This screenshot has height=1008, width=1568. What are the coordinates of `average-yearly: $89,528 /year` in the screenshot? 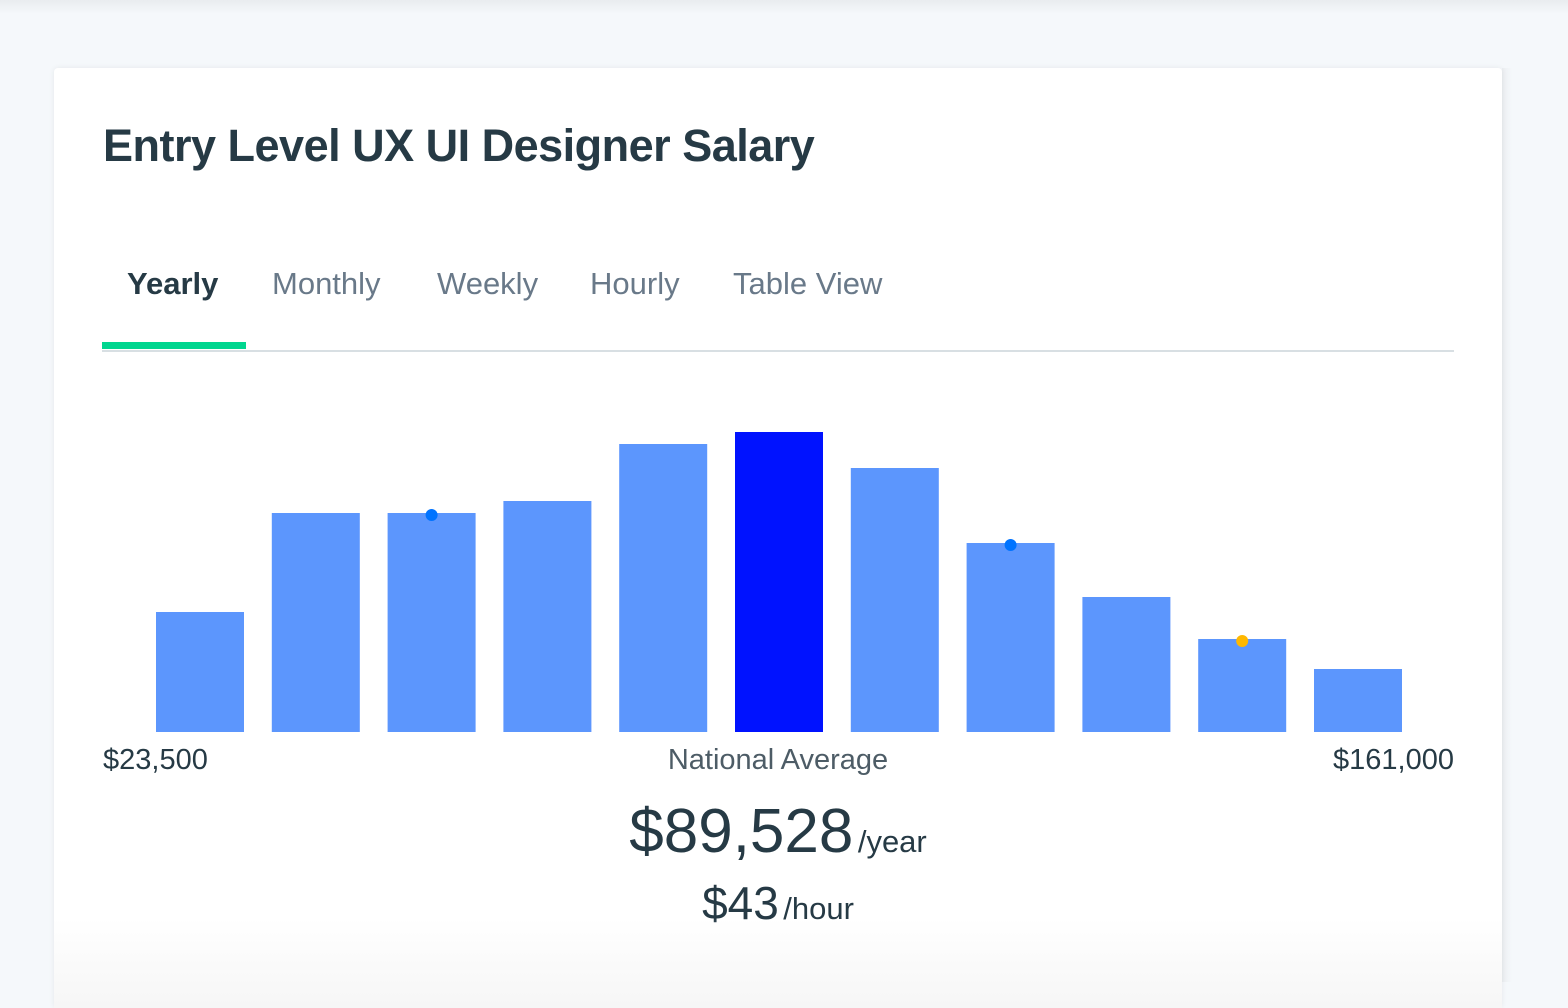 It's located at (778, 831).